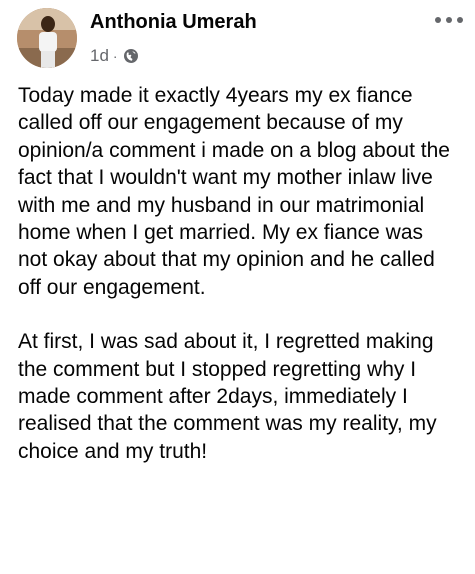 This screenshot has width=475, height=574. What do you see at coordinates (99, 56) in the screenshot?
I see `post-timestamp: 1d` at bounding box center [99, 56].